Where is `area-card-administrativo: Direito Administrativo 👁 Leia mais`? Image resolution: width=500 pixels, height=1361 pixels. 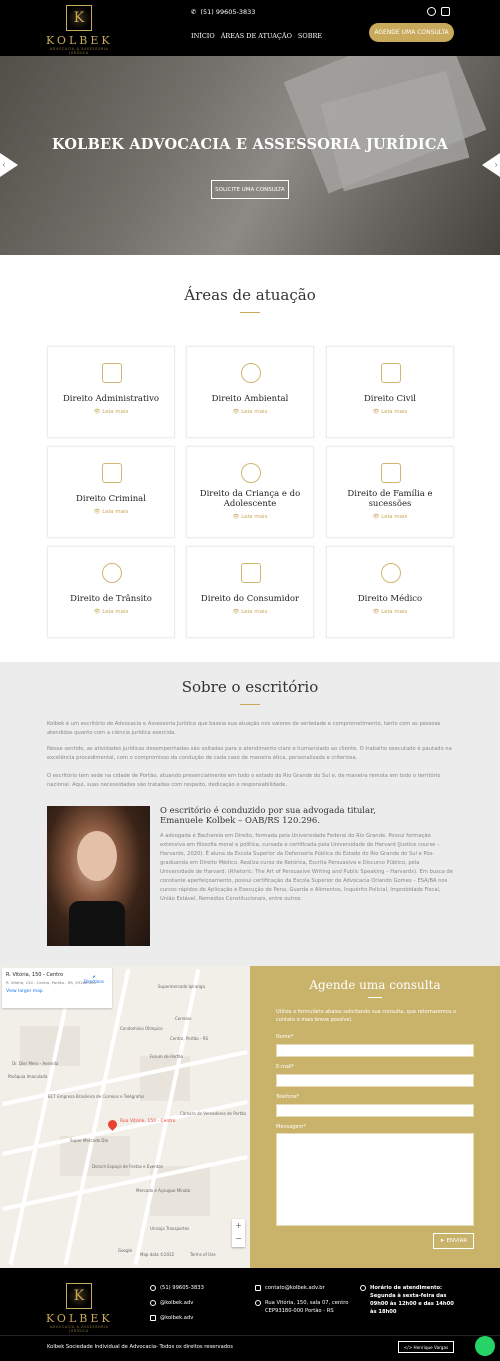 area-card-administrativo: Direito Administrativo 👁 Leia mais is located at coordinates (111, 392).